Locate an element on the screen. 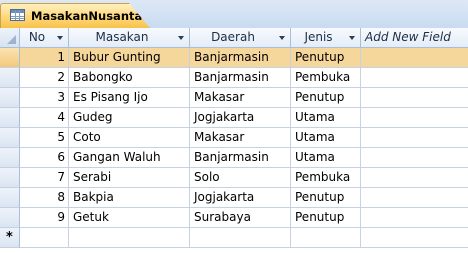 Image resolution: width=468 pixels, height=253 pixels. select-all-corner is located at coordinates (10, 38).